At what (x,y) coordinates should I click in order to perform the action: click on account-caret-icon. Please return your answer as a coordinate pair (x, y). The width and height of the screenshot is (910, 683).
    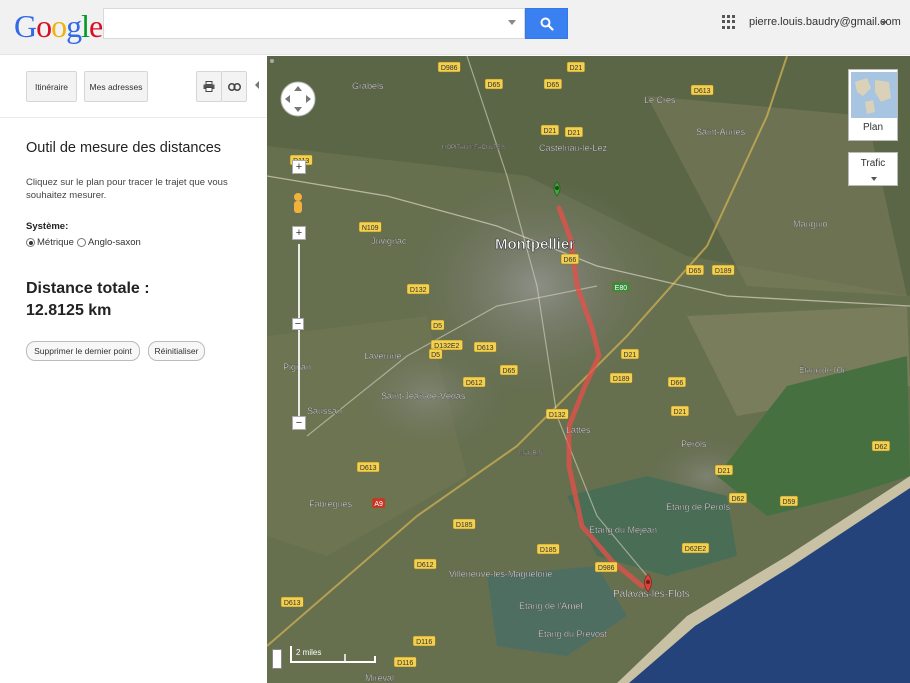
    Looking at the image, I should click on (884, 23).